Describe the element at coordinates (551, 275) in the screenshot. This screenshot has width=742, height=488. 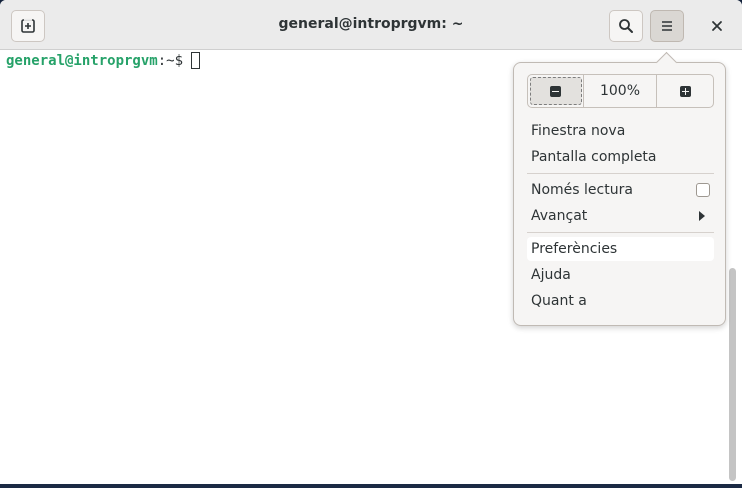
I see `menu-item-label: Ajuda` at that location.